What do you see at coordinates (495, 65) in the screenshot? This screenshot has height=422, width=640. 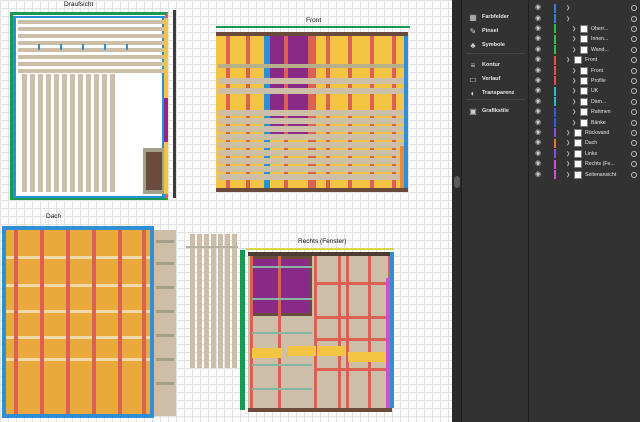 I see `sidebar-item-kontur: ≡ Kontur` at bounding box center [495, 65].